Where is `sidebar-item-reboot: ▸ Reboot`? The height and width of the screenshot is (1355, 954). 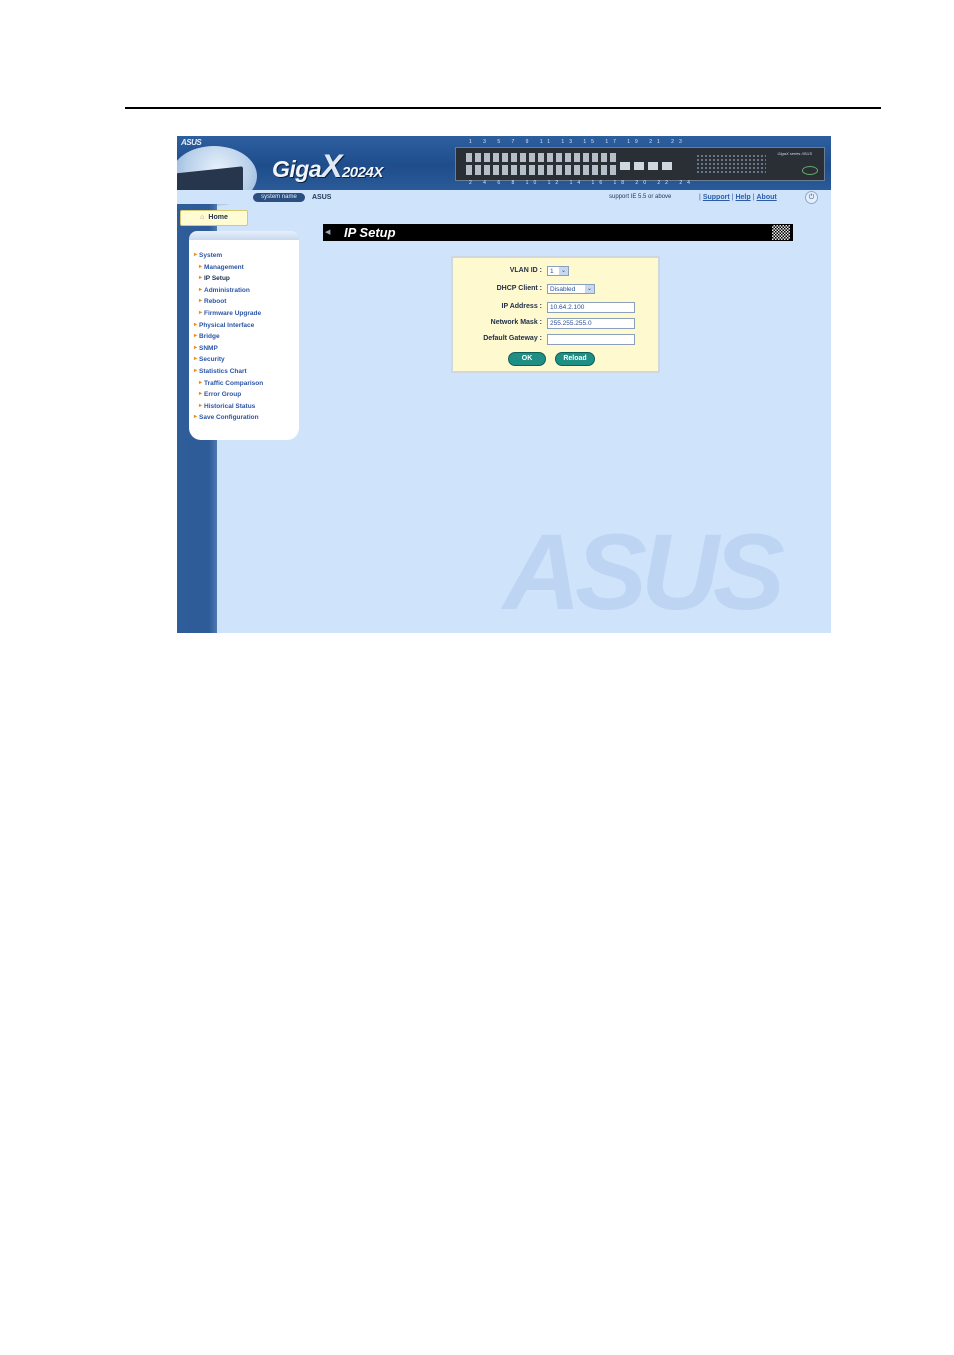 sidebar-item-reboot: ▸ Reboot is located at coordinates (244, 302).